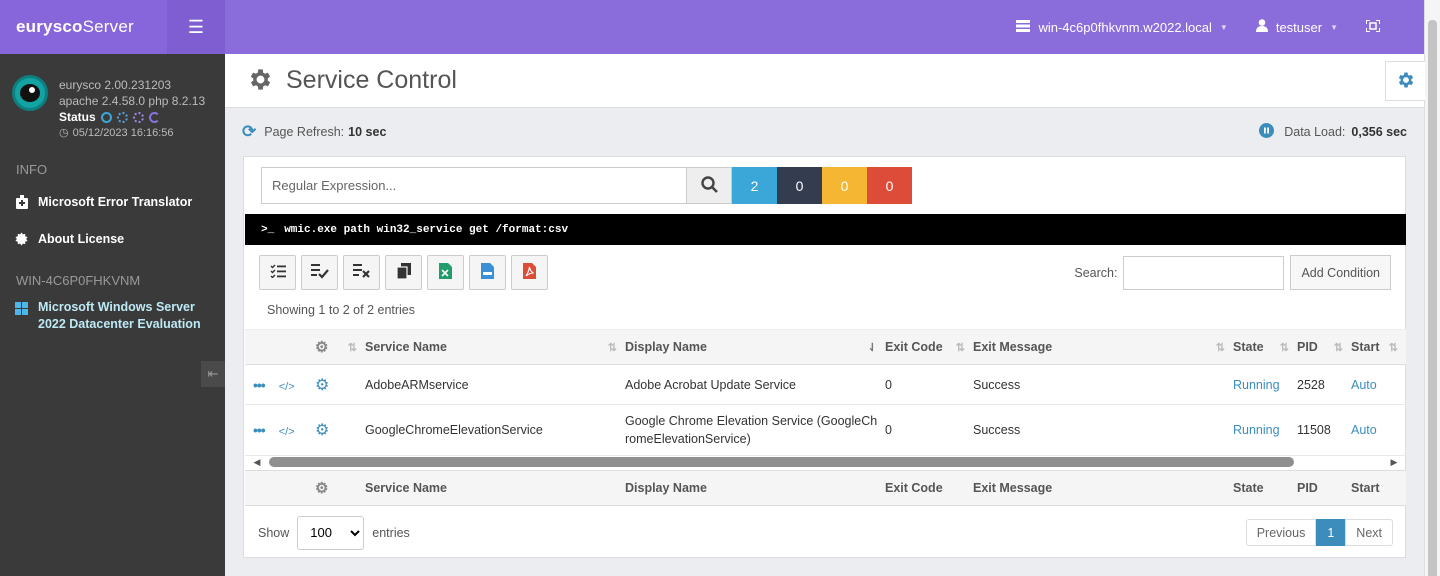 This screenshot has width=1440, height=576. I want to click on sidebar-toggle-button: ☰, so click(196, 27).